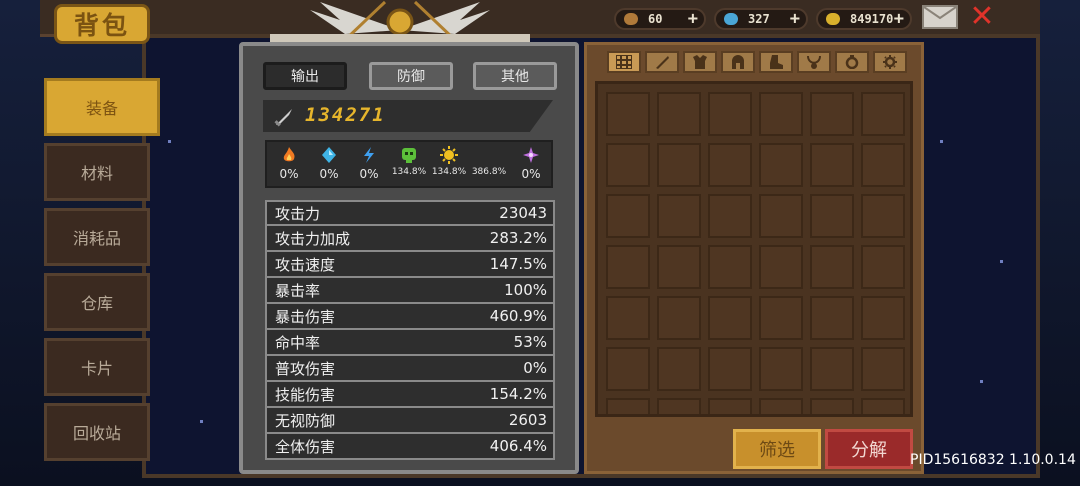  What do you see at coordinates (515, 76) in the screenshot?
I see `tab-other: 其他` at bounding box center [515, 76].